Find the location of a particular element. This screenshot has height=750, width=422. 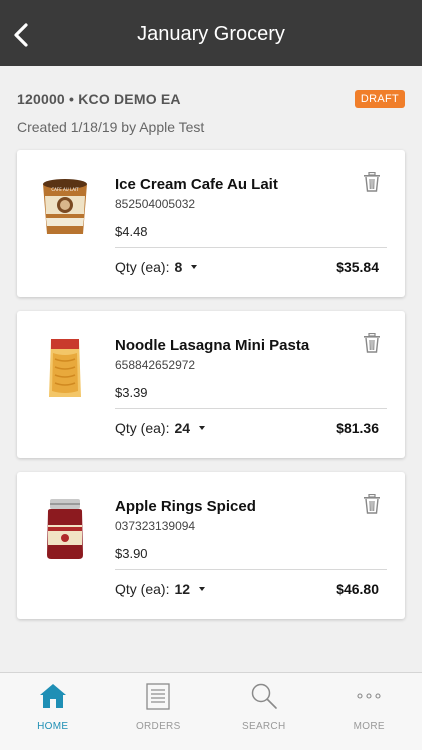

item-total: $81.36 is located at coordinates (357, 428).